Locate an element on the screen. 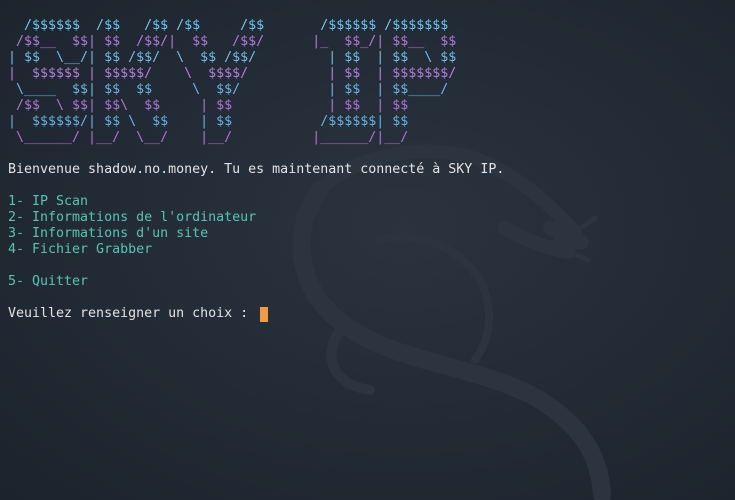 The image size is (735, 500). banner-line: \______/ |__/ \__/ |__/ |______/|__/ is located at coordinates (208, 137).